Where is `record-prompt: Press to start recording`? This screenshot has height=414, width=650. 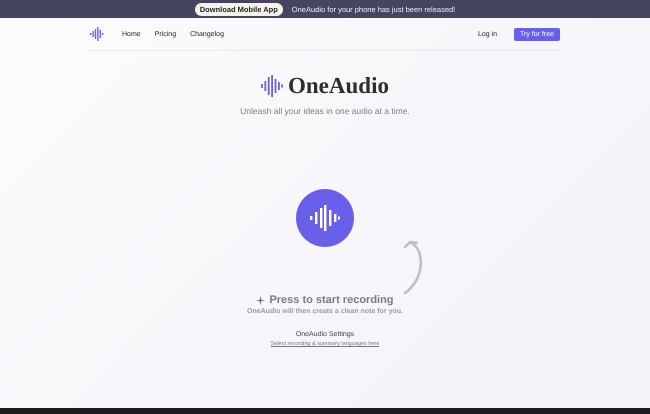 record-prompt: Press to start recording is located at coordinates (331, 300).